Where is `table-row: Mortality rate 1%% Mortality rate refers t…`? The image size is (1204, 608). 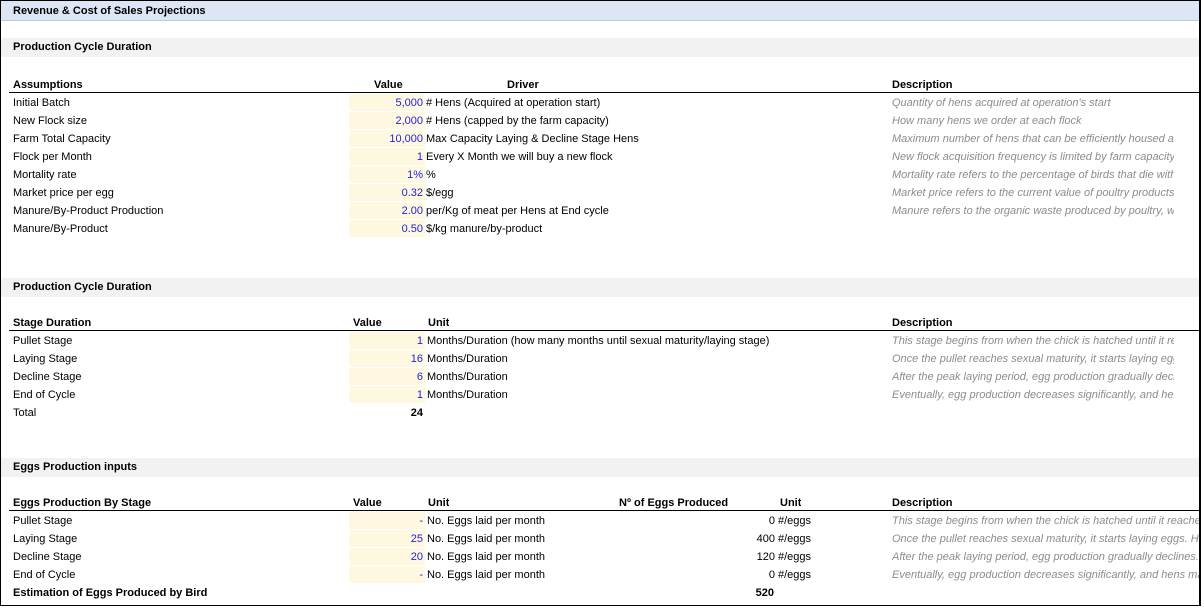
table-row: Mortality rate 1%% Mortality rate refers t… is located at coordinates (600, 175).